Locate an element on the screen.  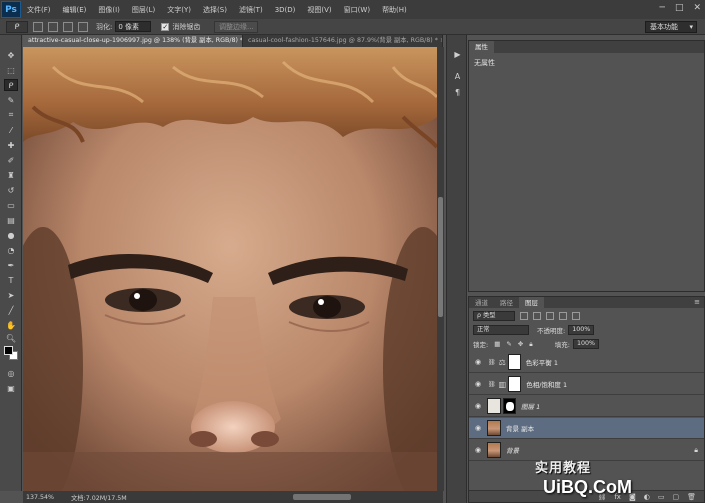
blend-mode-select: 正常 is located at coordinates (501, 330).